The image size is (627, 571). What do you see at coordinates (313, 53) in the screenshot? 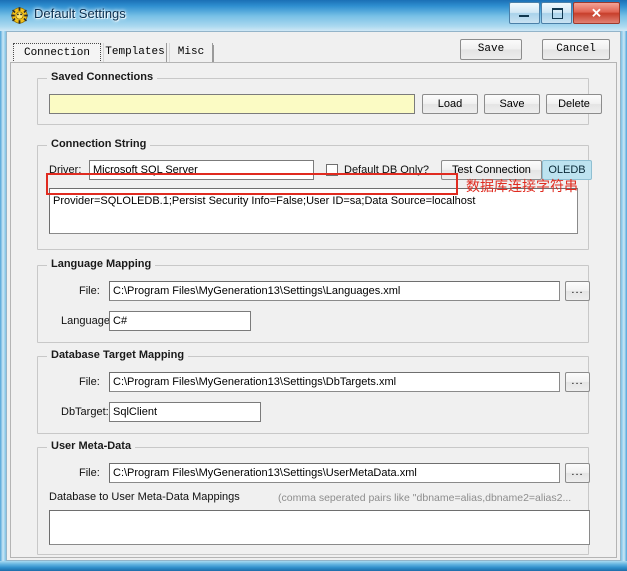
I see `tab-strip: Connection Templates Misc` at bounding box center [313, 53].